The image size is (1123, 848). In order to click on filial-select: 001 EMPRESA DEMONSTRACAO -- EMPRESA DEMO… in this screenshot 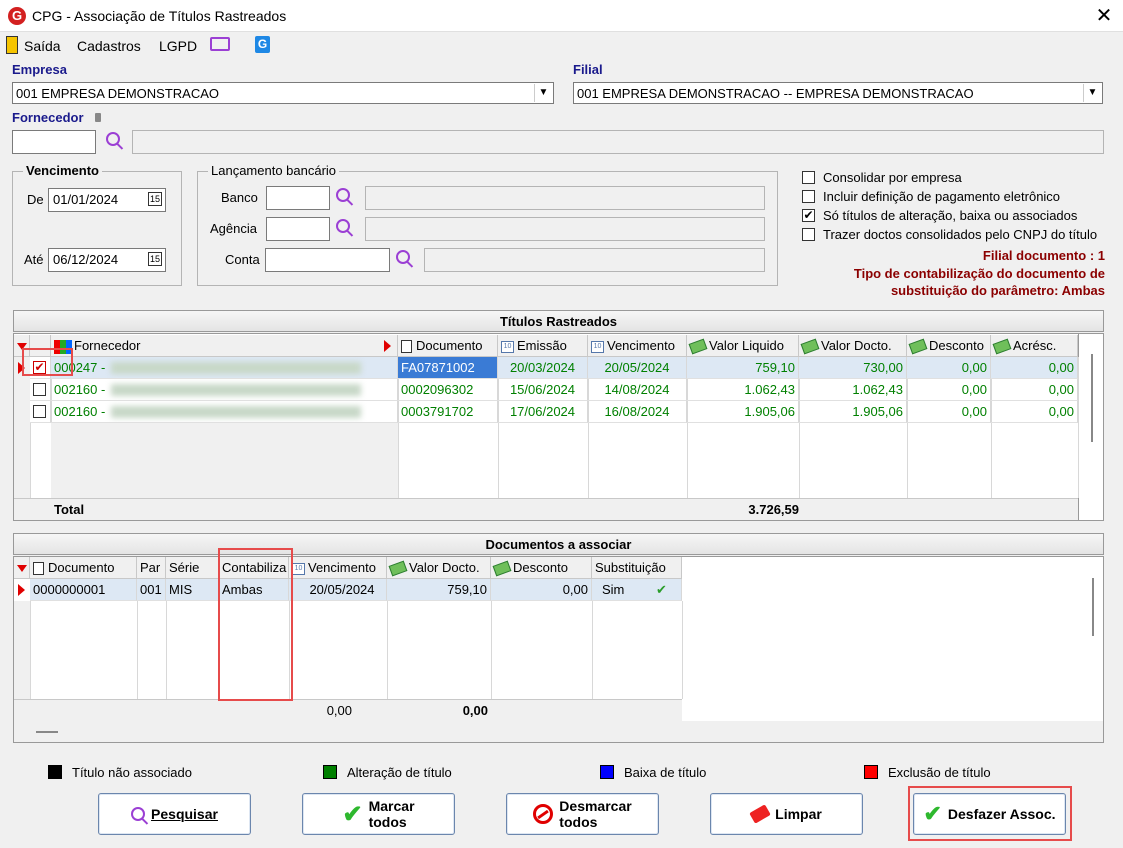, I will do `click(838, 93)`.